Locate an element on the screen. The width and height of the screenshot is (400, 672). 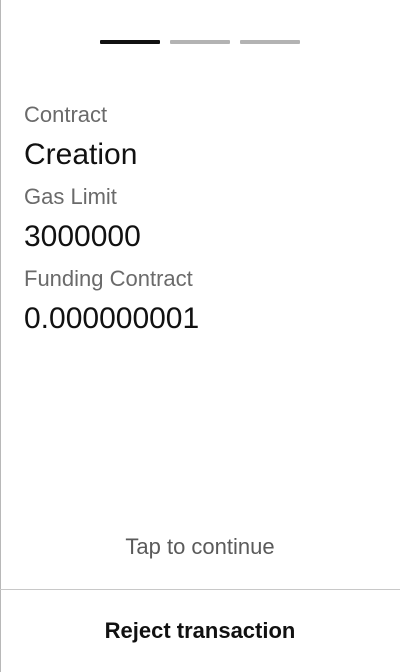
gas-limit-label: Gas Limit is located at coordinates (70, 196).